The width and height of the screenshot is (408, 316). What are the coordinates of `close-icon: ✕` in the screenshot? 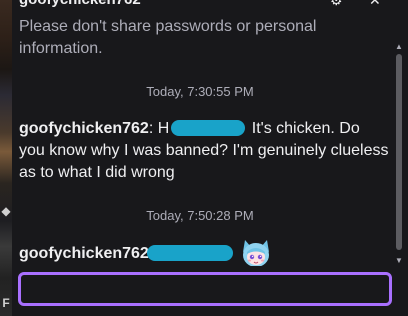 It's located at (375, 4).